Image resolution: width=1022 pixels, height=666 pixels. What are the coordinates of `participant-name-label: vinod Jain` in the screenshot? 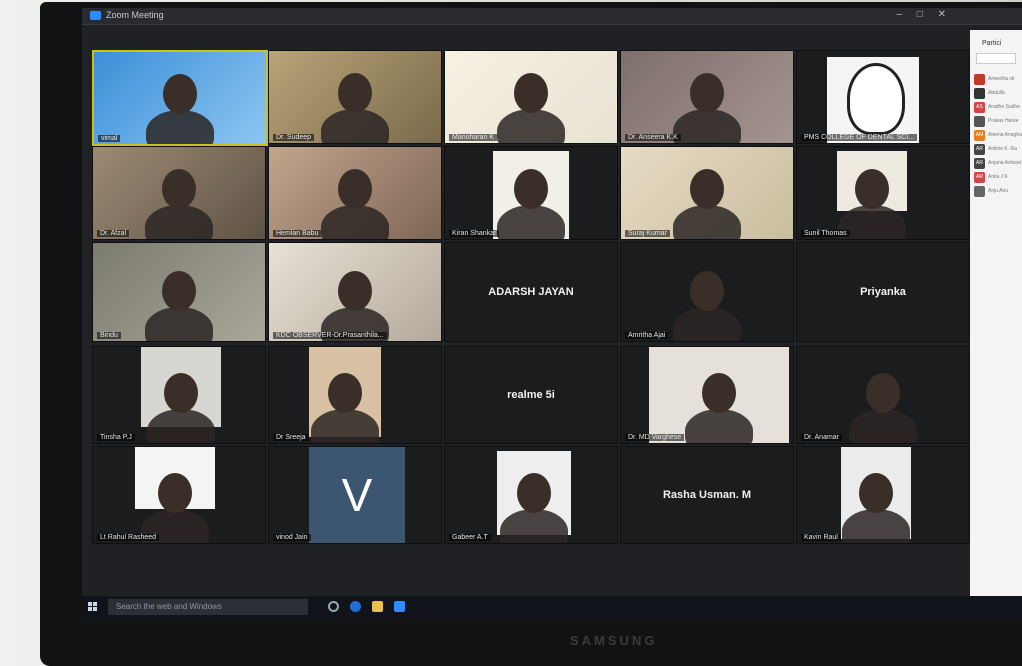 It's located at (292, 537).